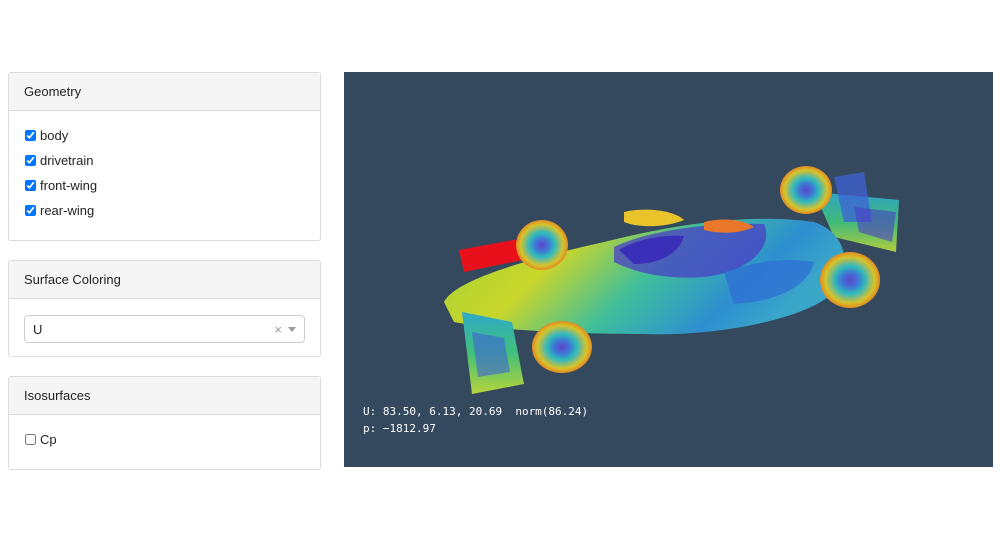 The width and height of the screenshot is (1000, 545). Describe the element at coordinates (30, 160) in the screenshot. I see `drivetrain-checkbox` at that location.